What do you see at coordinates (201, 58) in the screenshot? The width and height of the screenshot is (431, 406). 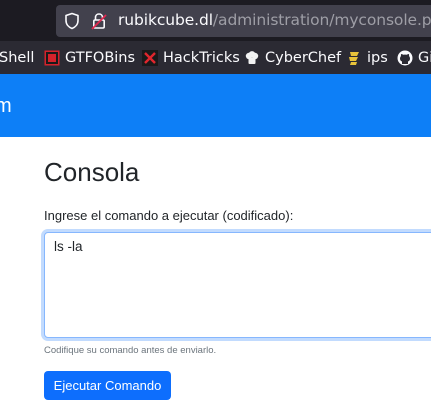 I see `bookmark-label: HackTricks` at bounding box center [201, 58].